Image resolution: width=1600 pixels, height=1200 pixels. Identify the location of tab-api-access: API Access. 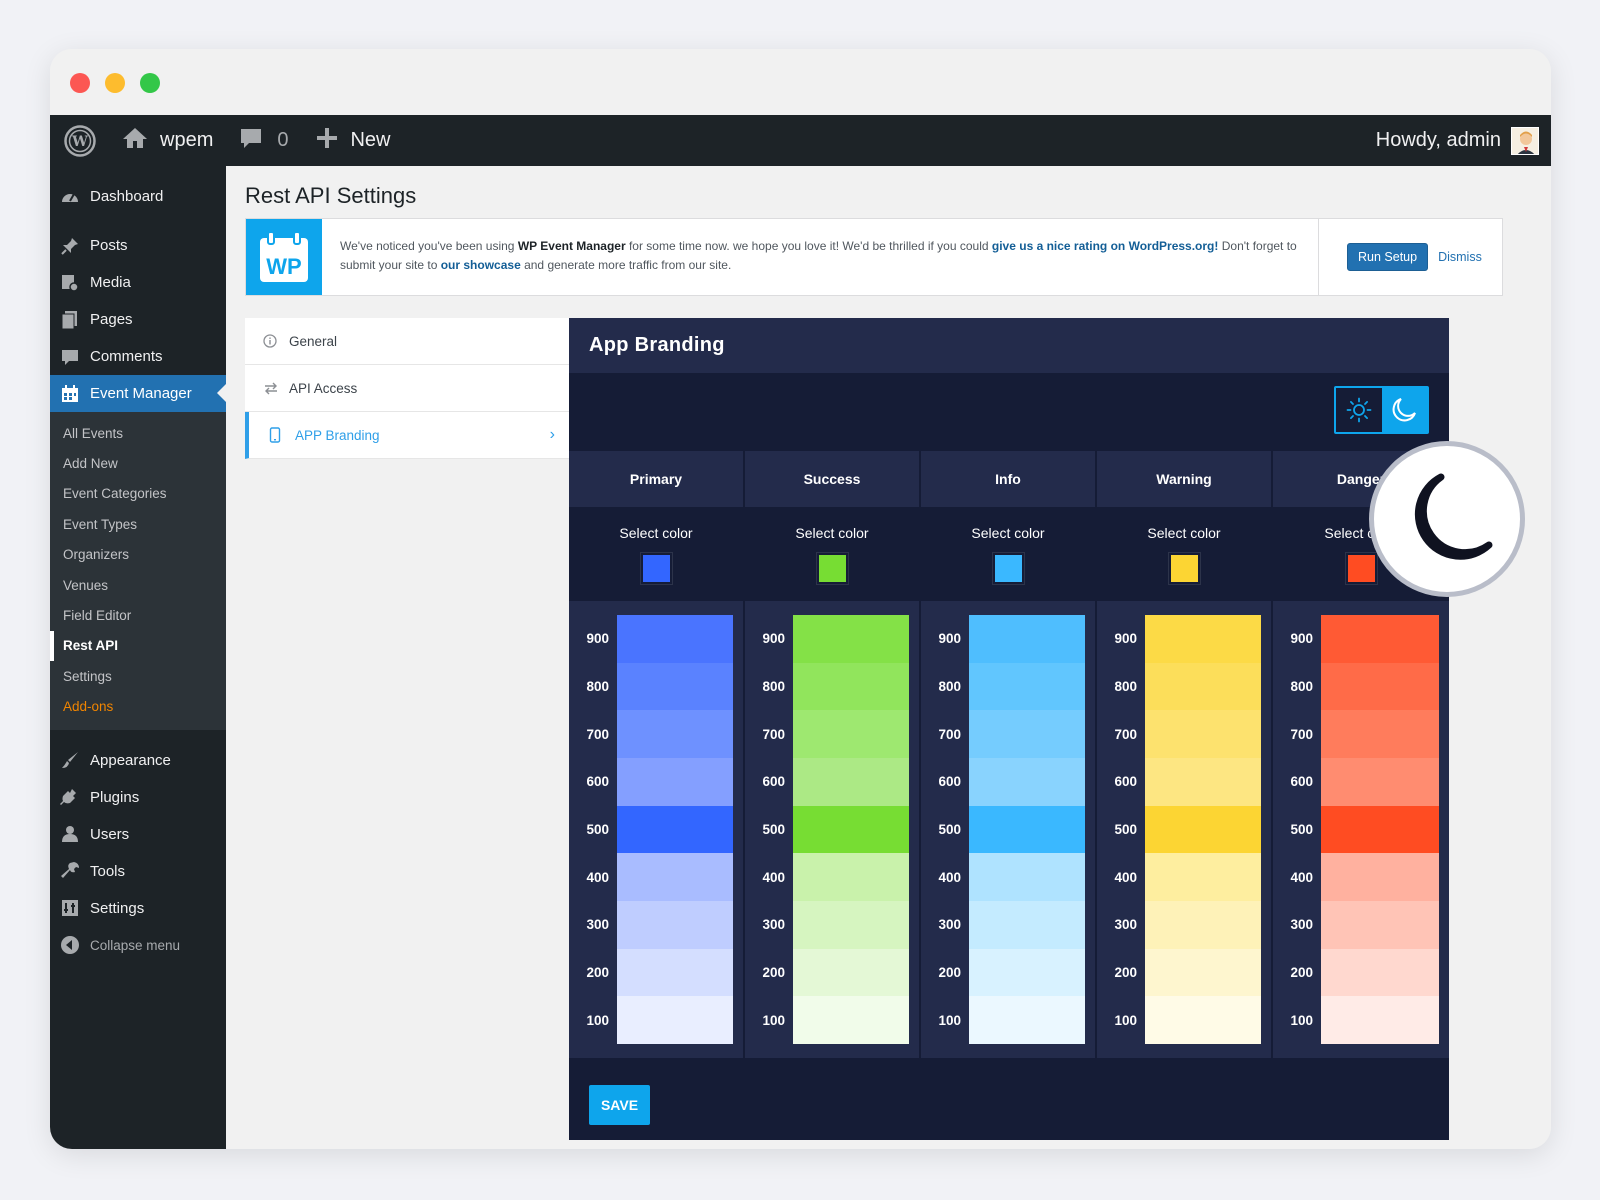
(407, 388).